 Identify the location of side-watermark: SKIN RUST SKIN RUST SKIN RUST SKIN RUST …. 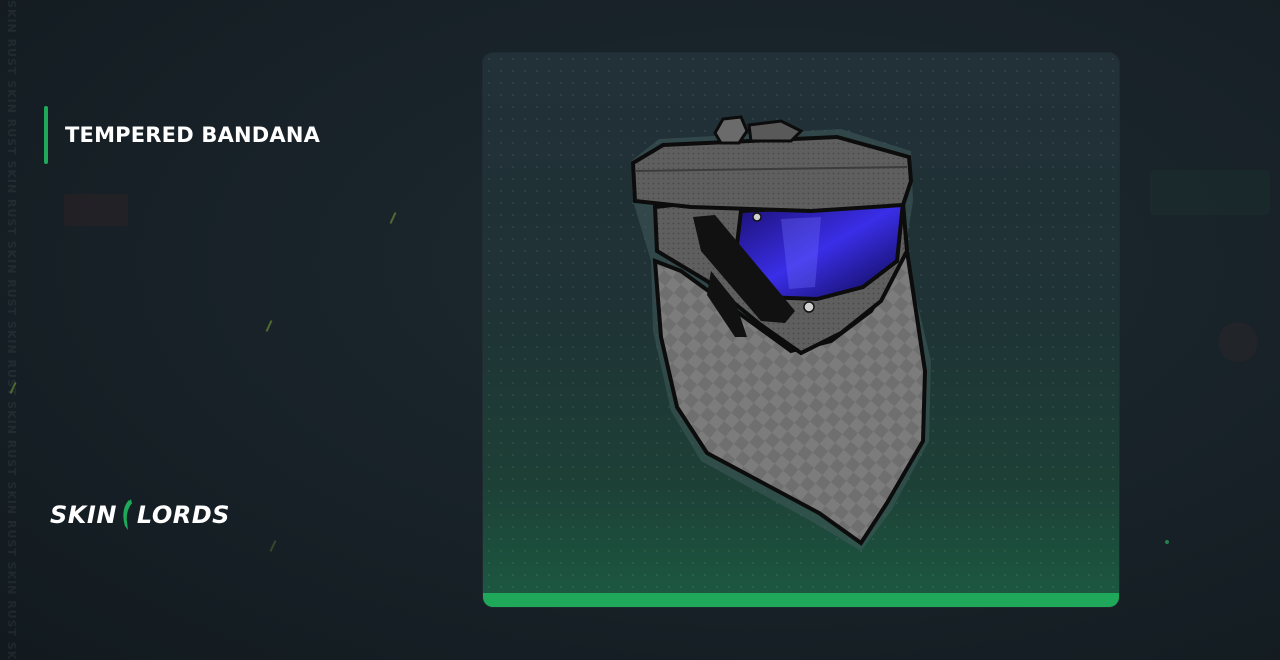
(11, 330).